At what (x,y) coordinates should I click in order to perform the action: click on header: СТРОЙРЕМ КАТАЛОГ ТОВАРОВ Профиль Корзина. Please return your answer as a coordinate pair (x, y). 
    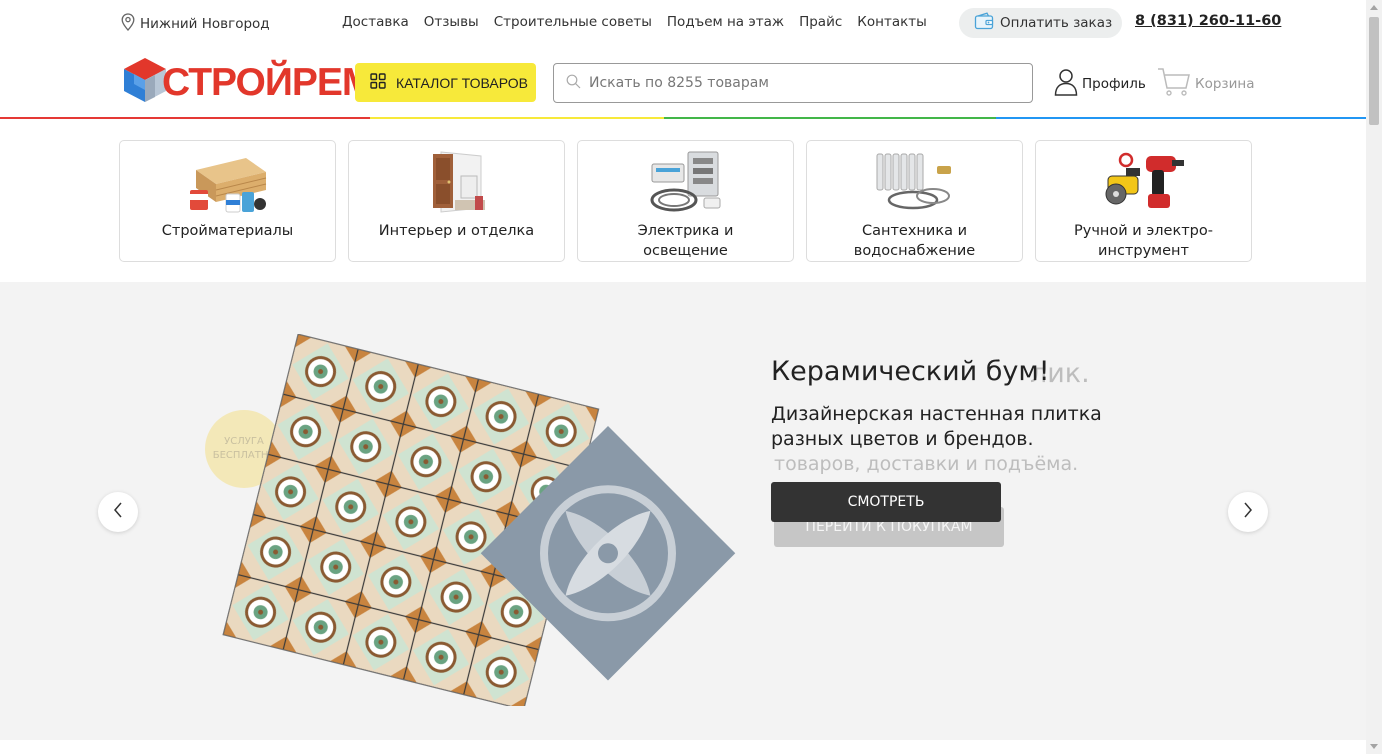
    Looking at the image, I should click on (683, 83).